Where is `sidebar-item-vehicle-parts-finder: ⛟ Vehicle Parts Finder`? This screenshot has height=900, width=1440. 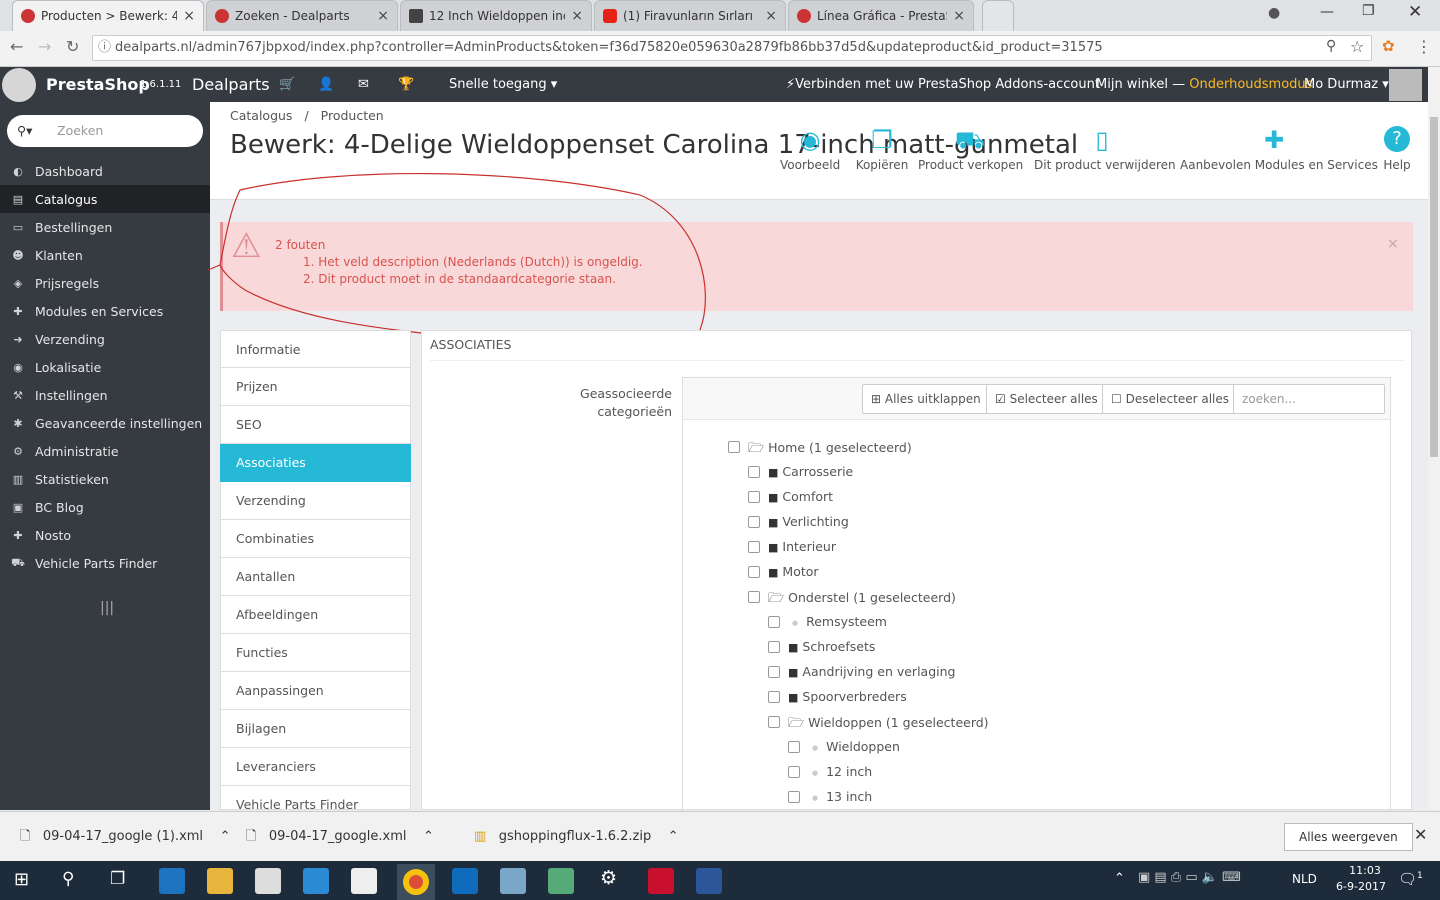 sidebar-item-vehicle-parts-finder: ⛟ Vehicle Parts Finder is located at coordinates (105, 563).